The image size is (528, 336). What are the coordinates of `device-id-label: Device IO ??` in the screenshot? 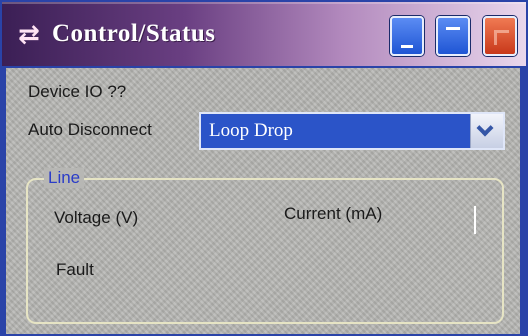 It's located at (77, 91).